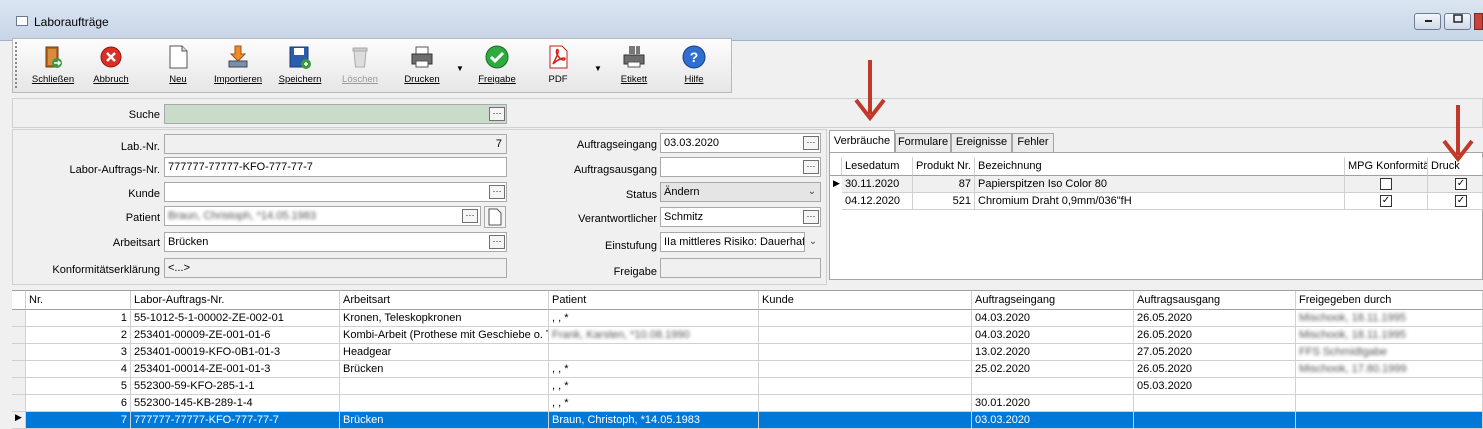  I want to click on konformitaet-field: <...>, so click(335, 268).